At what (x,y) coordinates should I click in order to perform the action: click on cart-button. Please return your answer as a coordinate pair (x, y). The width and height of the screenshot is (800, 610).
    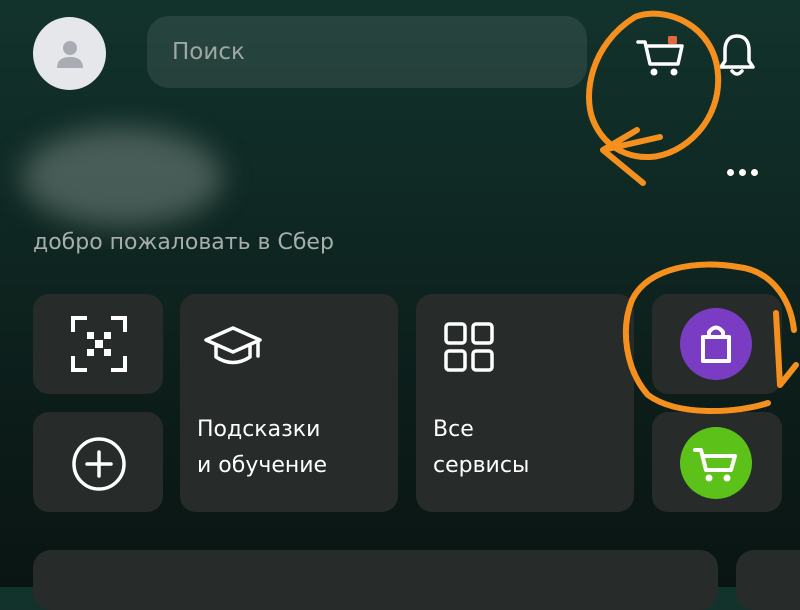
    Looking at the image, I should click on (661, 56).